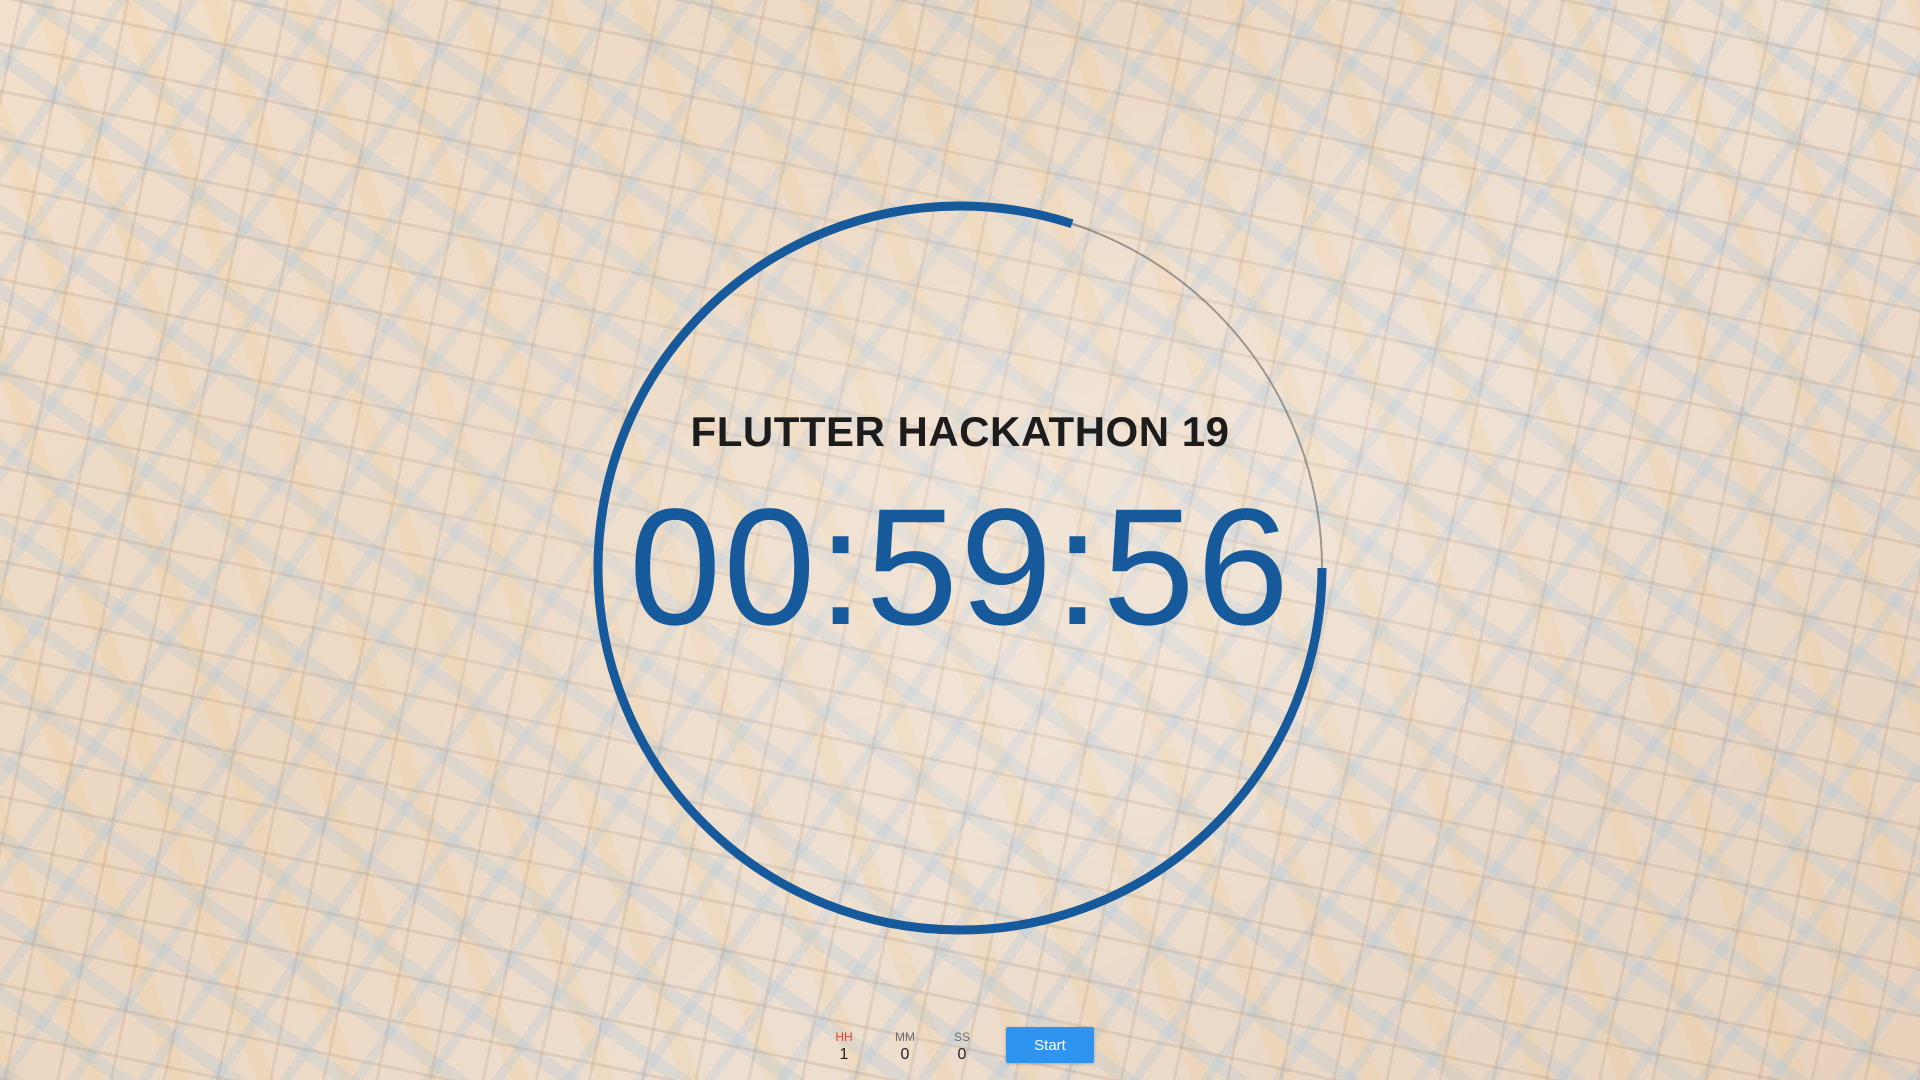  What do you see at coordinates (1050, 1045) in the screenshot?
I see `start-button: Start` at bounding box center [1050, 1045].